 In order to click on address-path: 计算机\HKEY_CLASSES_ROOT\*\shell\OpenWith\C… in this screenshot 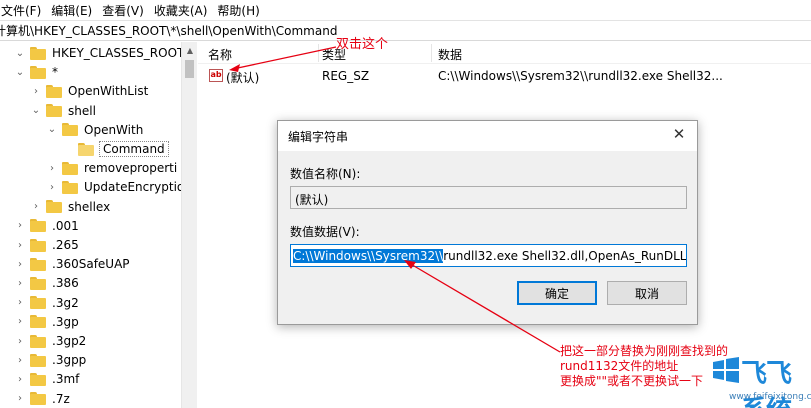, I will do `click(168, 30)`.